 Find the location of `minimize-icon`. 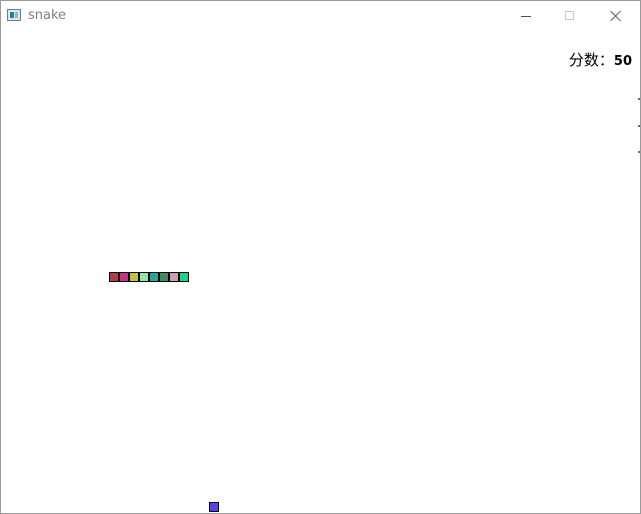

minimize-icon is located at coordinates (526, 16).